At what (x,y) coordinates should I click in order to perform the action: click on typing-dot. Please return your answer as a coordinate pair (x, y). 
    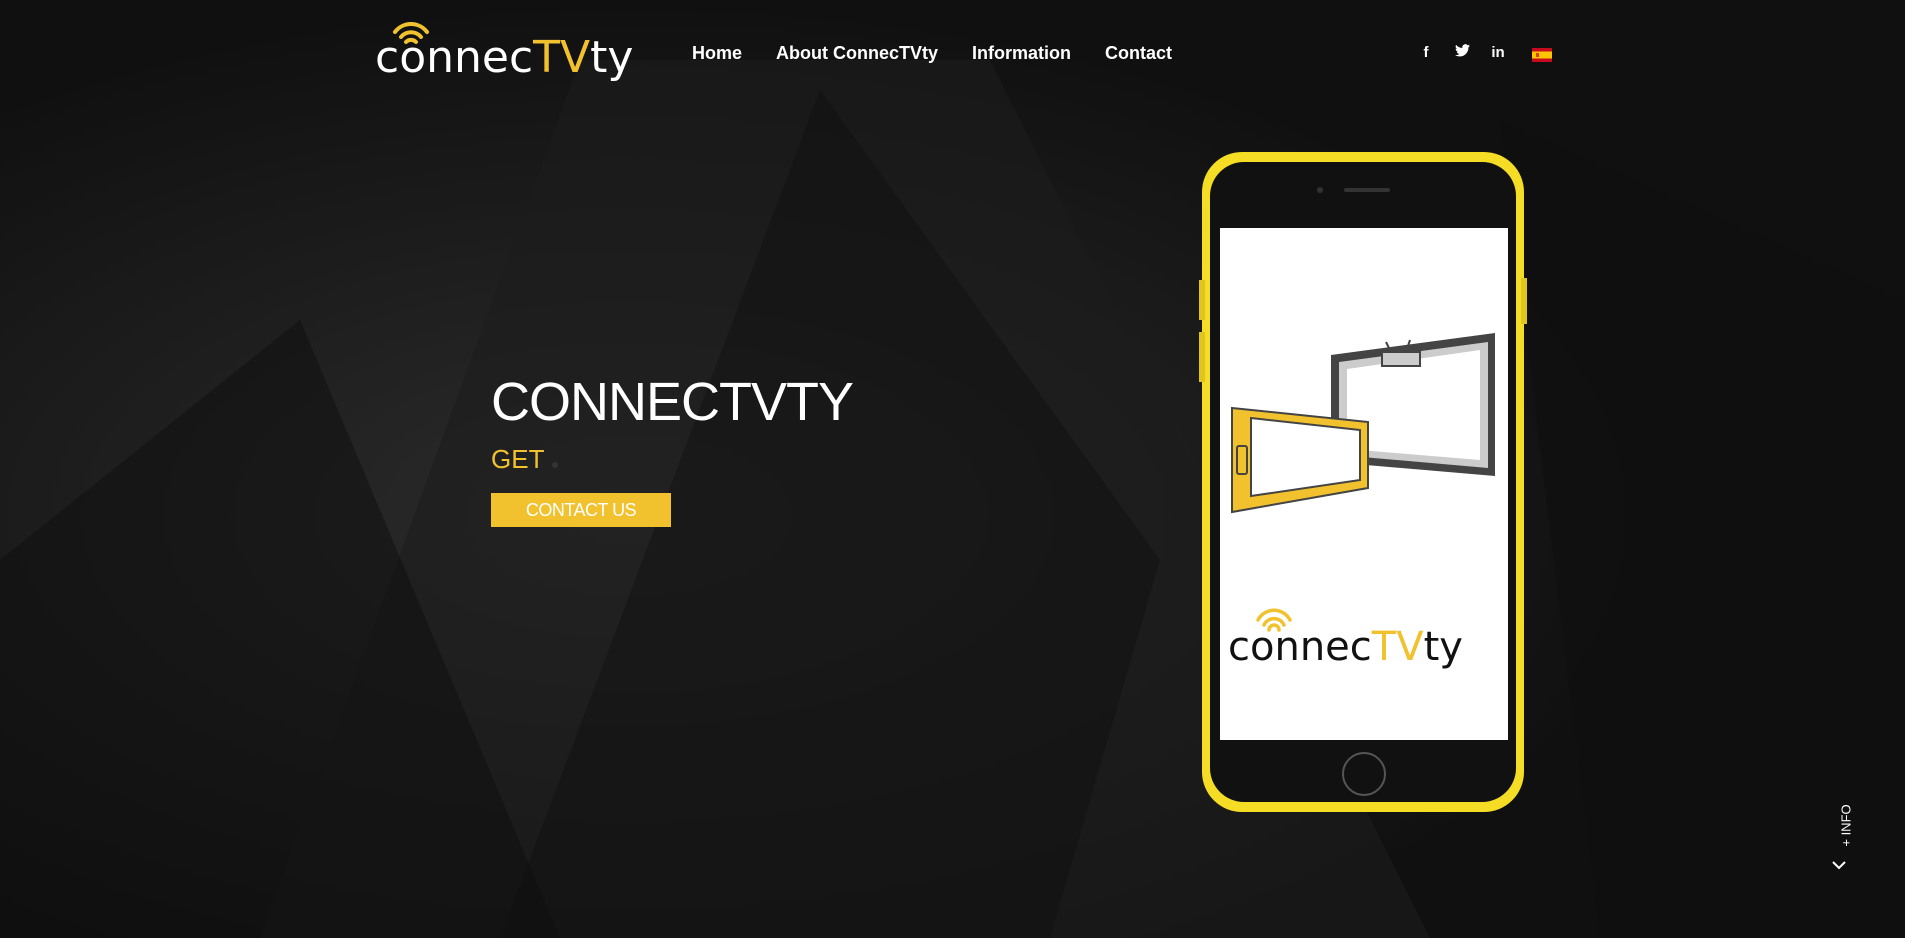
    Looking at the image, I should click on (555, 464).